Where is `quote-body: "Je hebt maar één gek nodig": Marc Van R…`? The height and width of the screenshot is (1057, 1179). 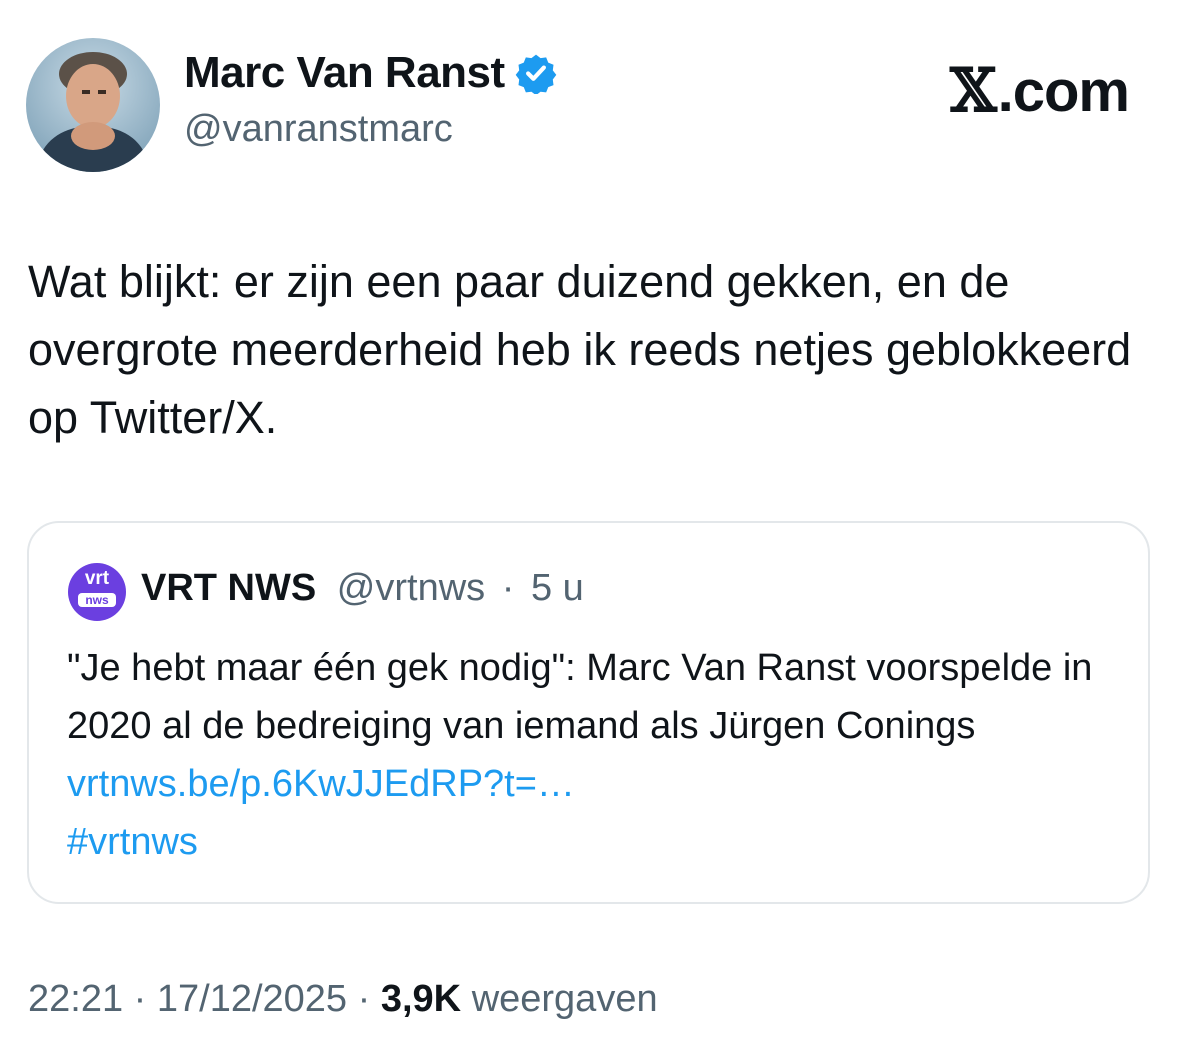 quote-body: "Je hebt maar één gek nodig": Marc Van R… is located at coordinates (580, 697).